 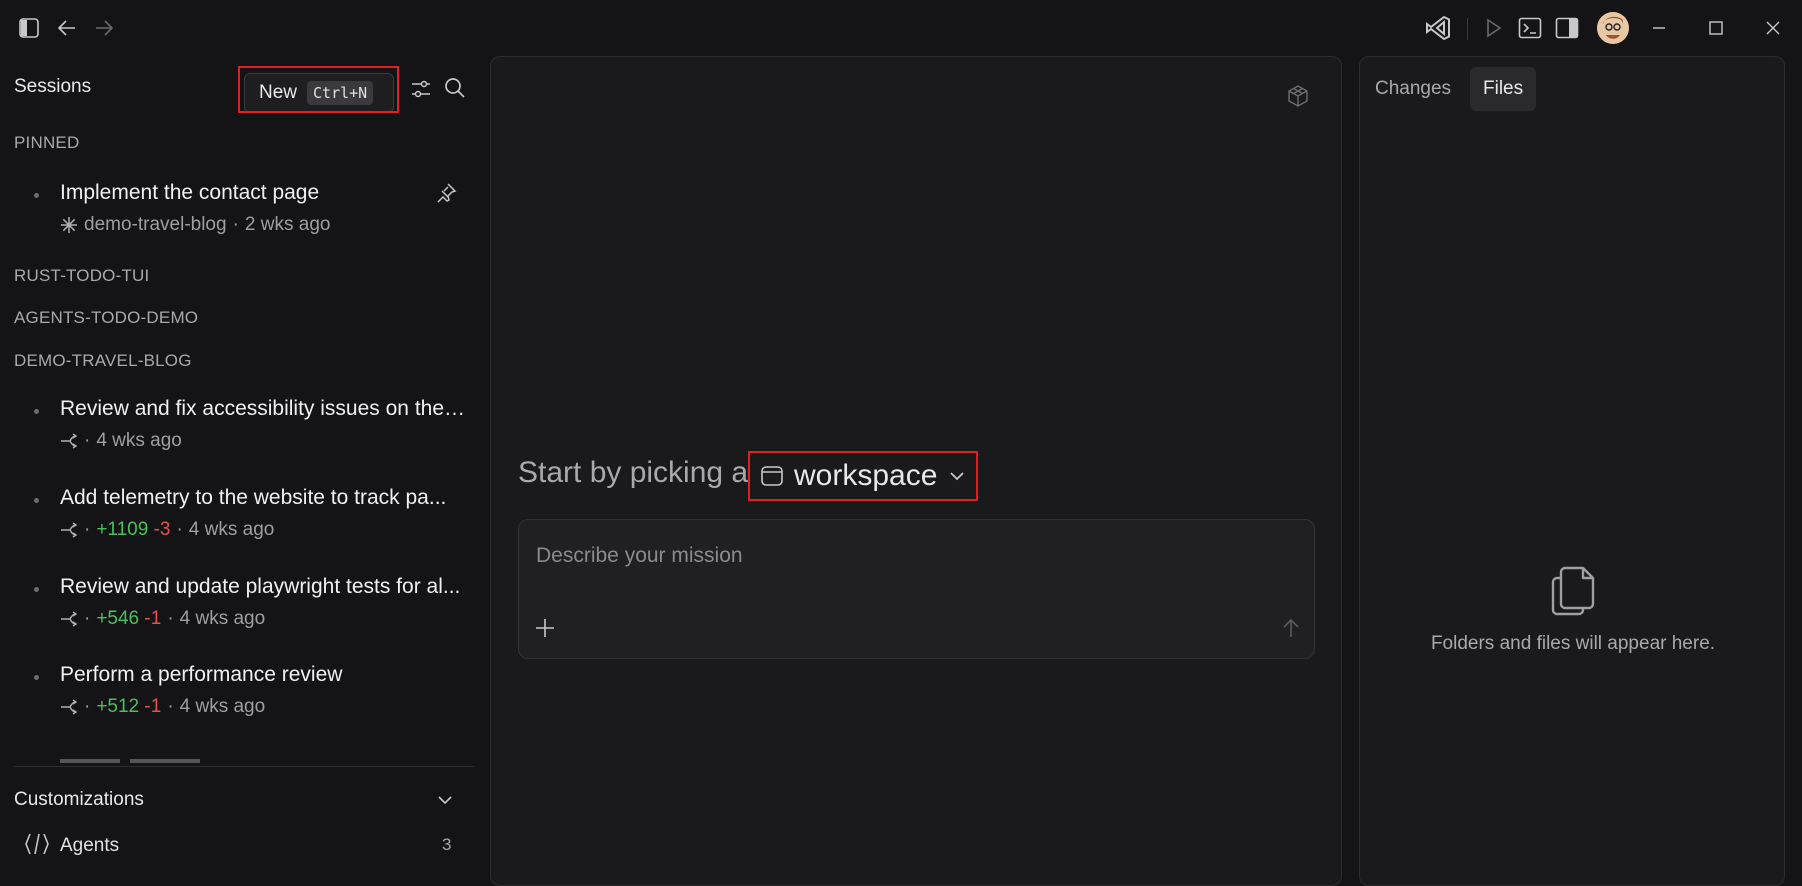 What do you see at coordinates (446, 193) in the screenshot?
I see `pin-icon` at bounding box center [446, 193].